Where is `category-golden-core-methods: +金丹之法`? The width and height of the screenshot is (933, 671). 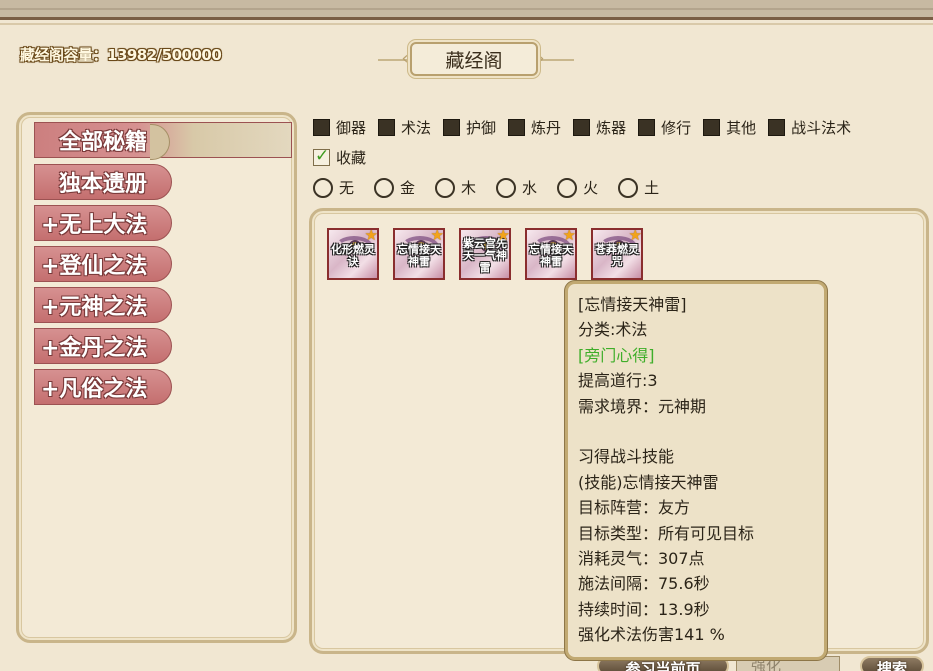 category-golden-core-methods: +金丹之法 is located at coordinates (103, 346).